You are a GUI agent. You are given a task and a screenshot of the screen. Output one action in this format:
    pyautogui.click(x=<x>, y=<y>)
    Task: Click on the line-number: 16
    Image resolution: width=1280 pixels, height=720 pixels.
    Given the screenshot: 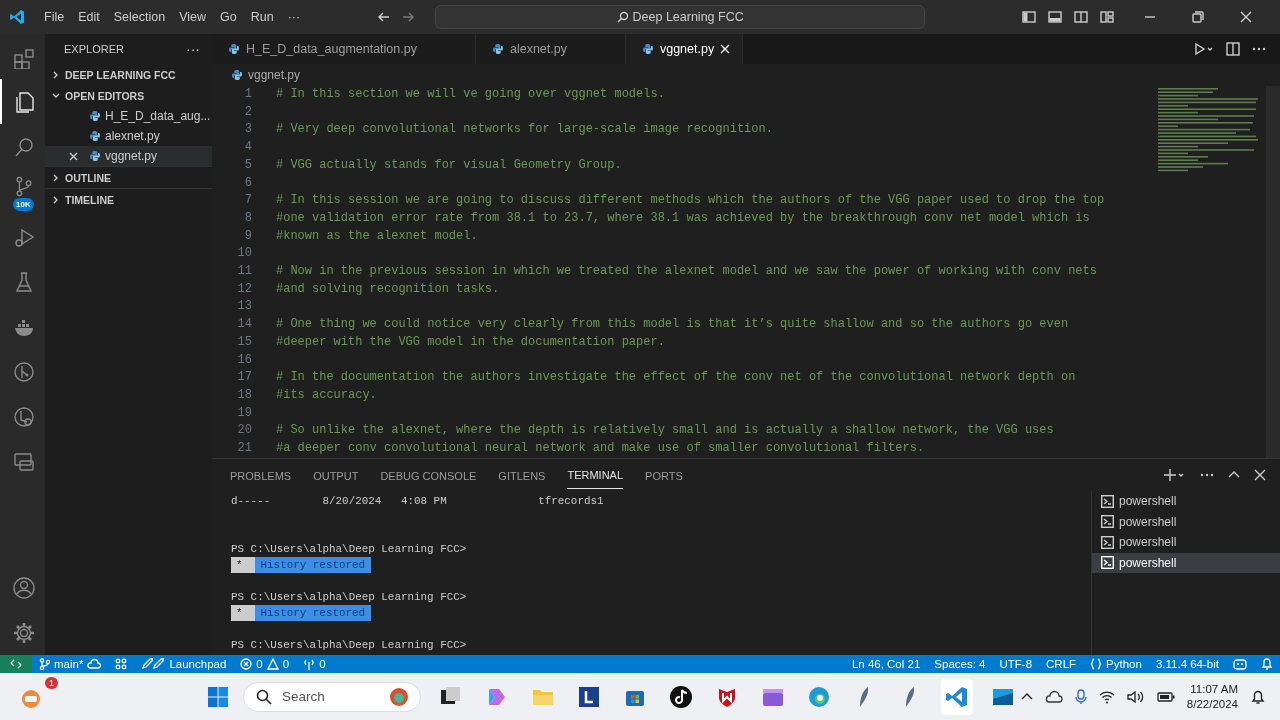 What is the action you would take?
    pyautogui.click(x=244, y=360)
    